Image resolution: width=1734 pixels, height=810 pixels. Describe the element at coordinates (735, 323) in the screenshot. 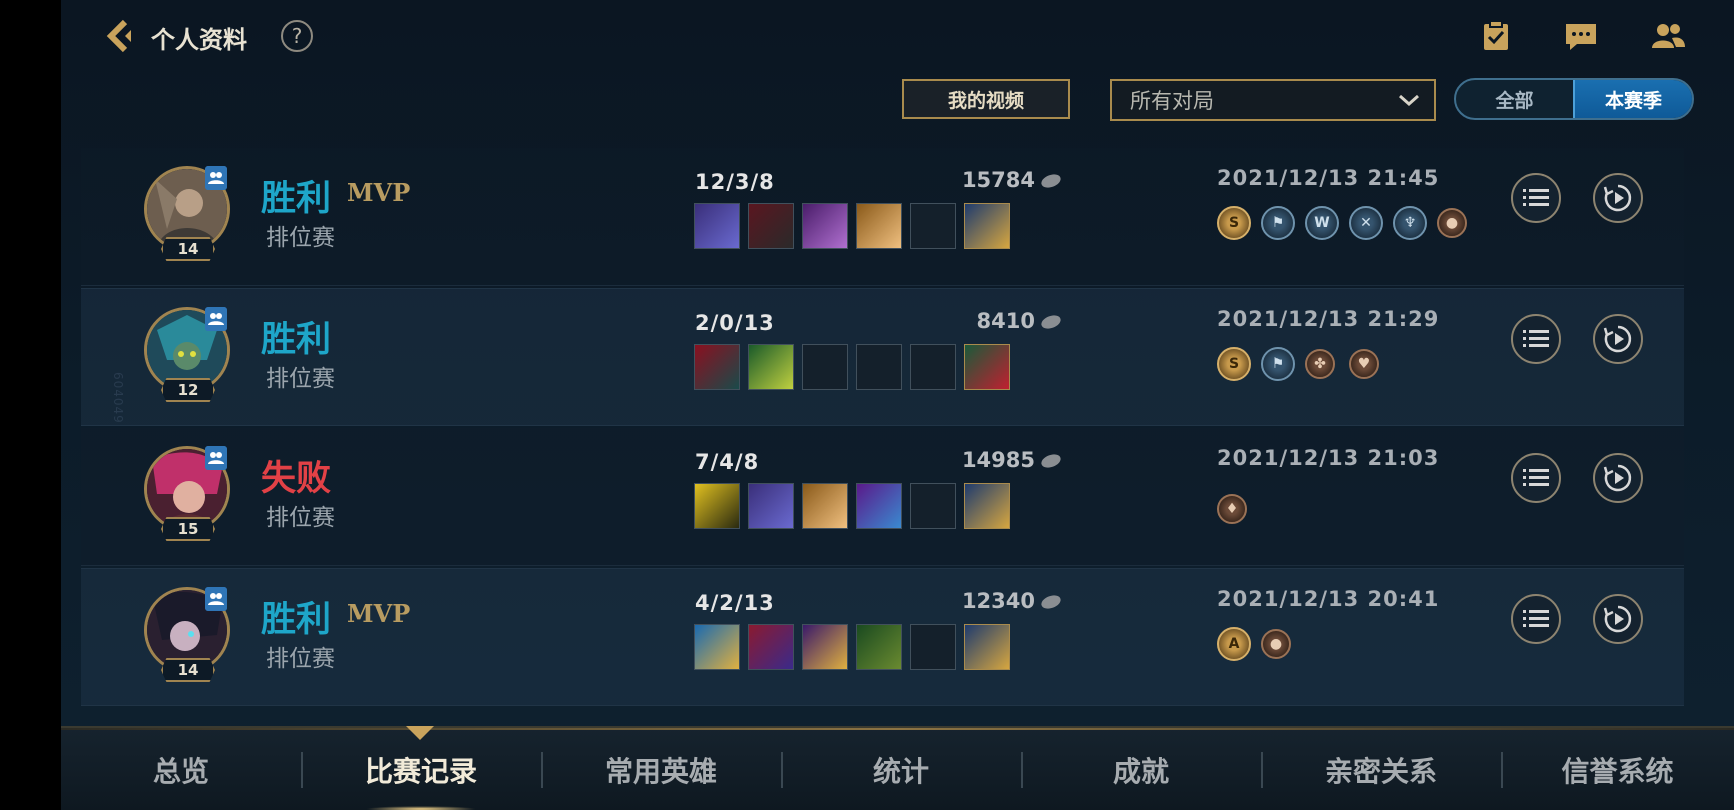

I see `kda: 2/0/13` at that location.